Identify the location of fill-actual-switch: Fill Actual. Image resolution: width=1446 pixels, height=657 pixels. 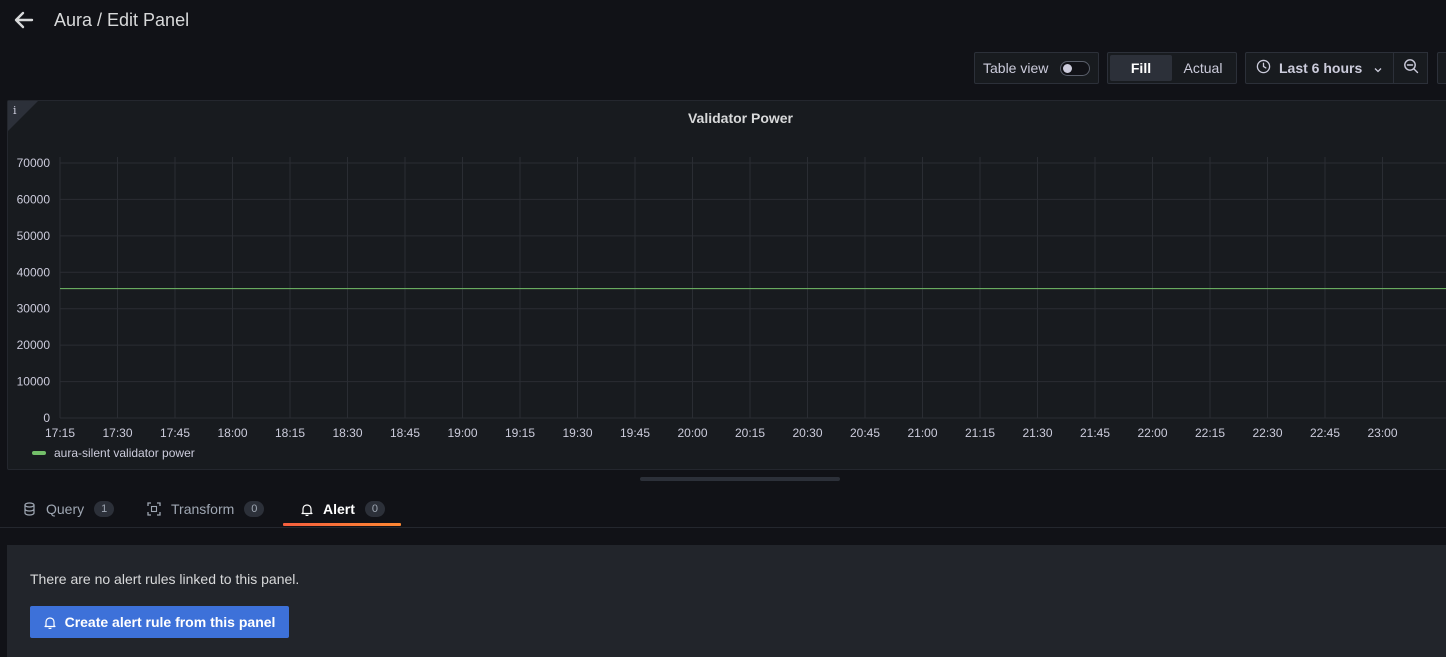
(1172, 68).